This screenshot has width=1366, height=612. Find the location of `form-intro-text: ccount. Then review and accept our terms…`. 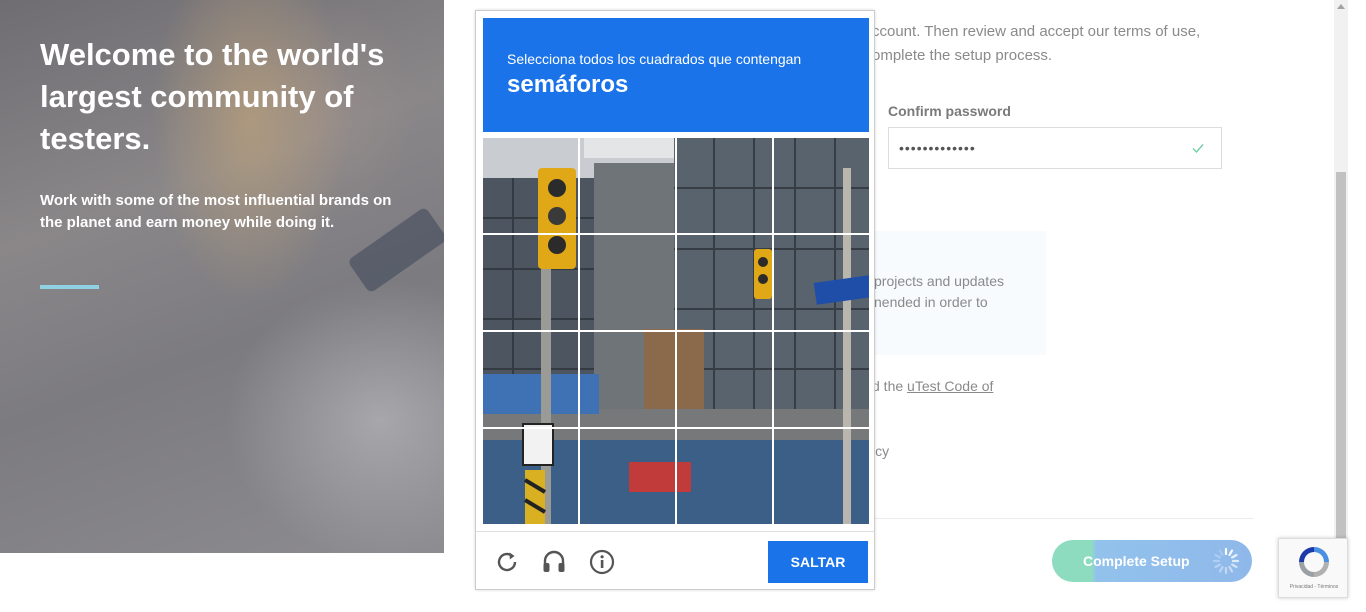

form-intro-text: ccount. Then review and accept our terms… is located at coordinates (1036, 43).